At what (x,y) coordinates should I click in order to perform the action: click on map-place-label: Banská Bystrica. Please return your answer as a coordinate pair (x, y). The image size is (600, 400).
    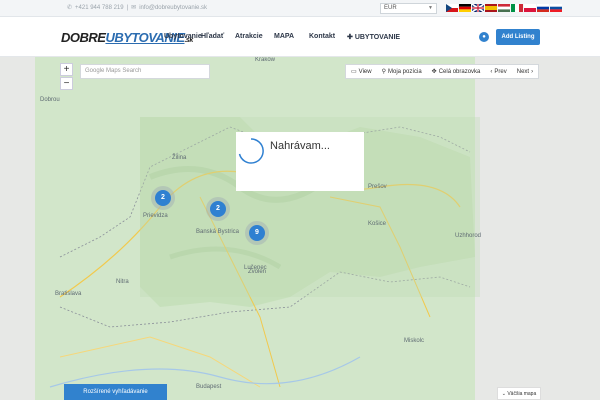
    Looking at the image, I should click on (218, 232).